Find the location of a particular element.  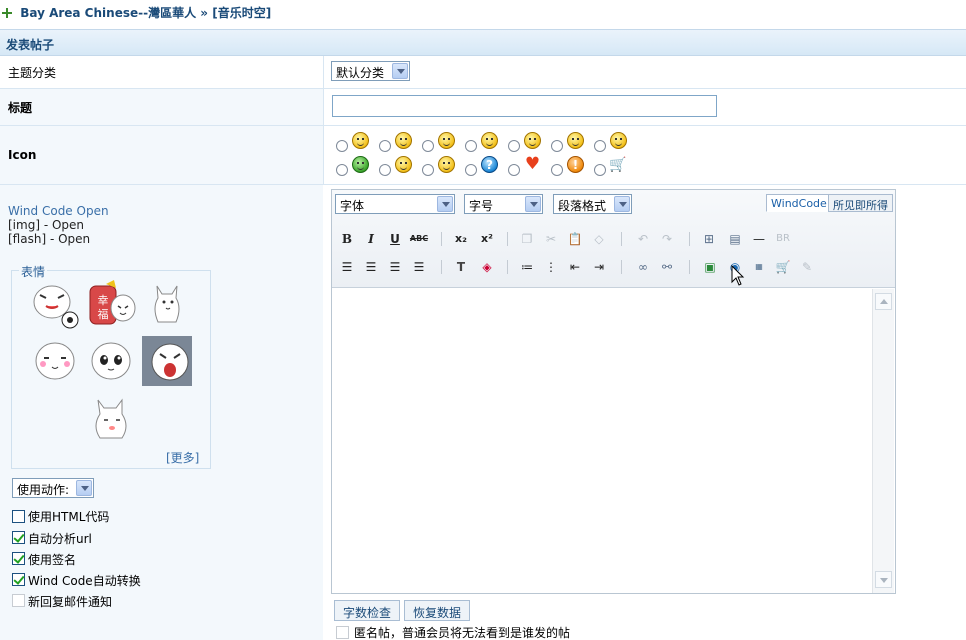

format-select: 段落格式 is located at coordinates (592, 204).